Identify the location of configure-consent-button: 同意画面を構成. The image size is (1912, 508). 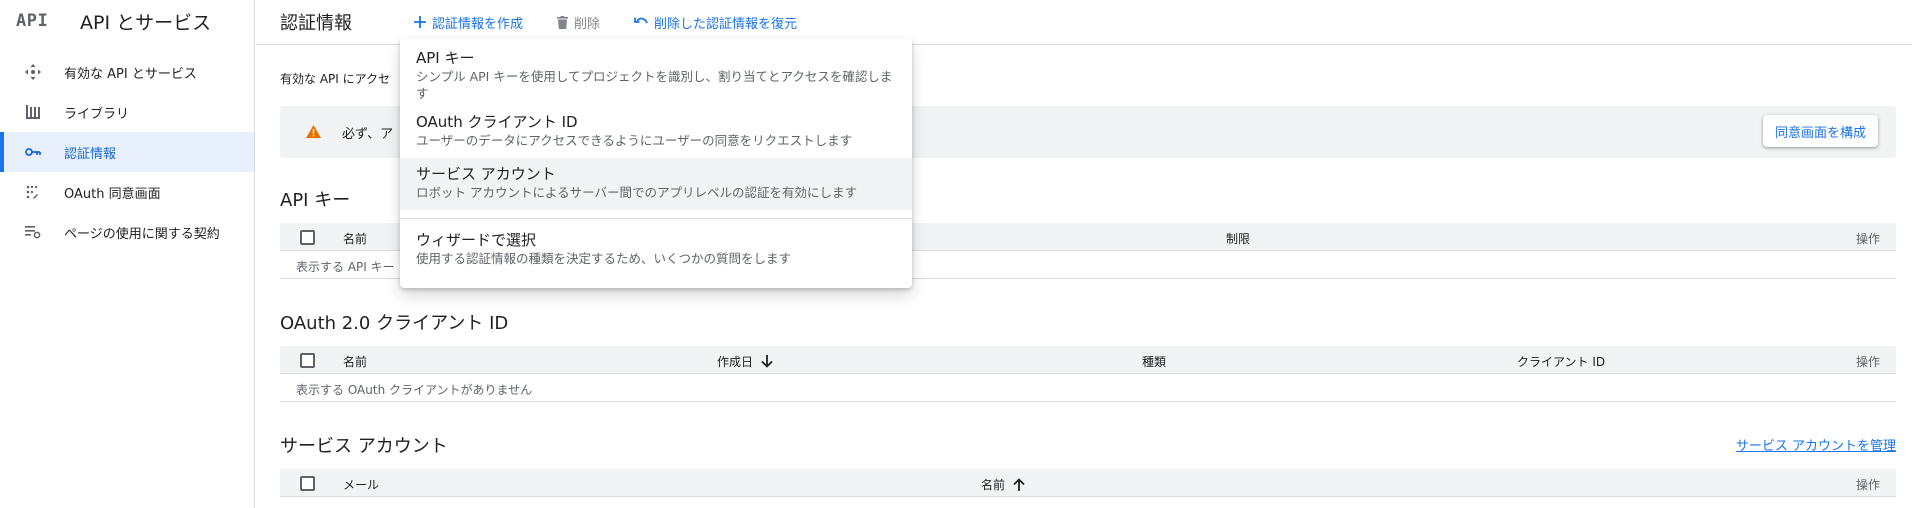
(1820, 131).